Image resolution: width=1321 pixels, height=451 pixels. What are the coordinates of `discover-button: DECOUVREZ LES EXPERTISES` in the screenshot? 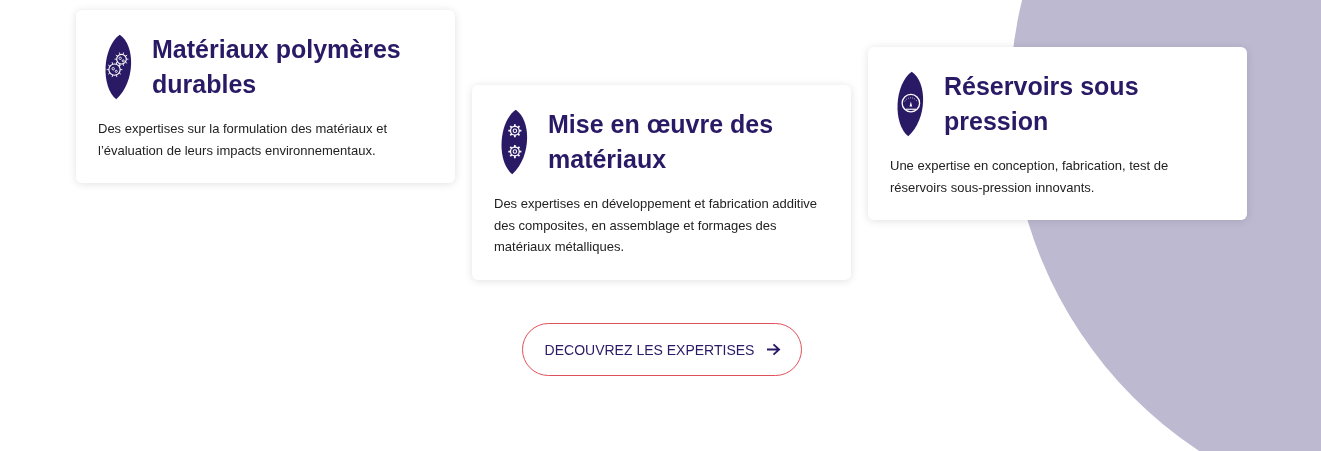 It's located at (662, 349).